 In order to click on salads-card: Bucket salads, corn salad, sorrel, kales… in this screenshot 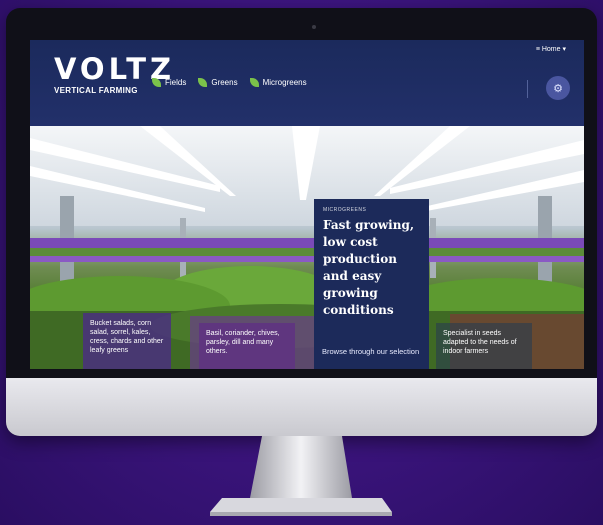, I will do `click(127, 341)`.